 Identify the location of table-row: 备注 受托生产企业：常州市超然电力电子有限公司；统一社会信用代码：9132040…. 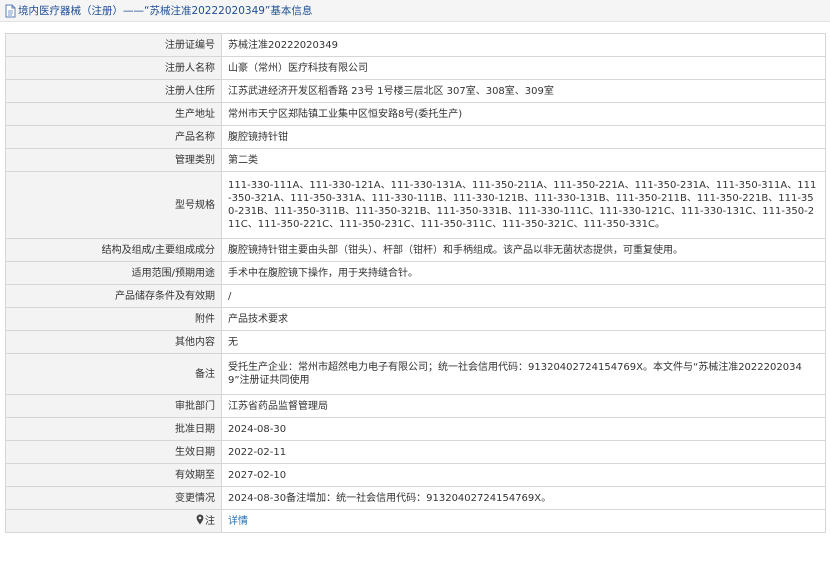
(415, 374).